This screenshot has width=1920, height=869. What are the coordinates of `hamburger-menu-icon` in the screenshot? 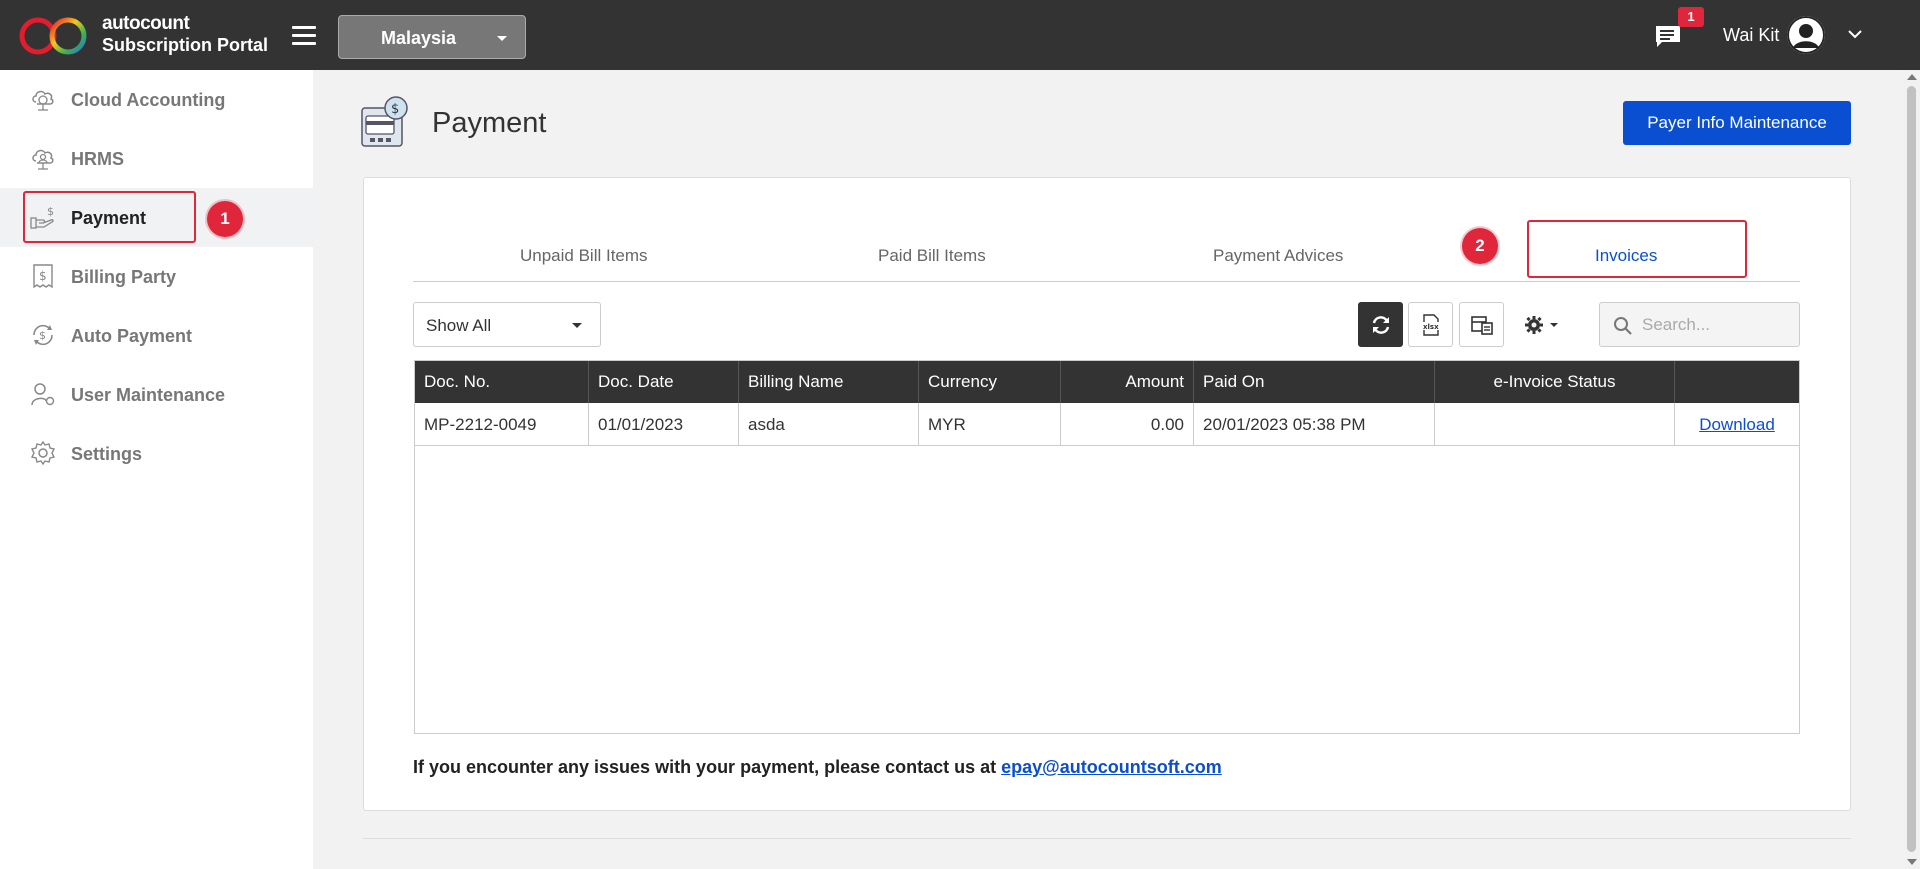 It's located at (304, 36).